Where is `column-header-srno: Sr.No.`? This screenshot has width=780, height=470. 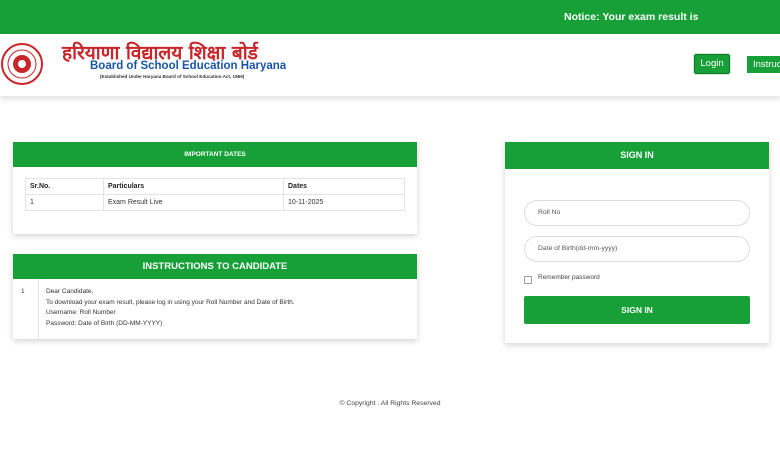
column-header-srno: Sr.No. is located at coordinates (64, 186).